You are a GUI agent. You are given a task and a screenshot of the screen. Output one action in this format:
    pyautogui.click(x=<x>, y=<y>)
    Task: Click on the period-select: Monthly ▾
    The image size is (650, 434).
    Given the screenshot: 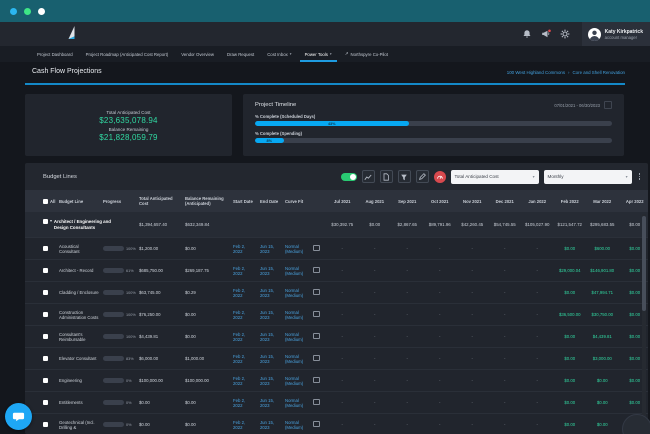 What is the action you would take?
    pyautogui.click(x=587, y=176)
    